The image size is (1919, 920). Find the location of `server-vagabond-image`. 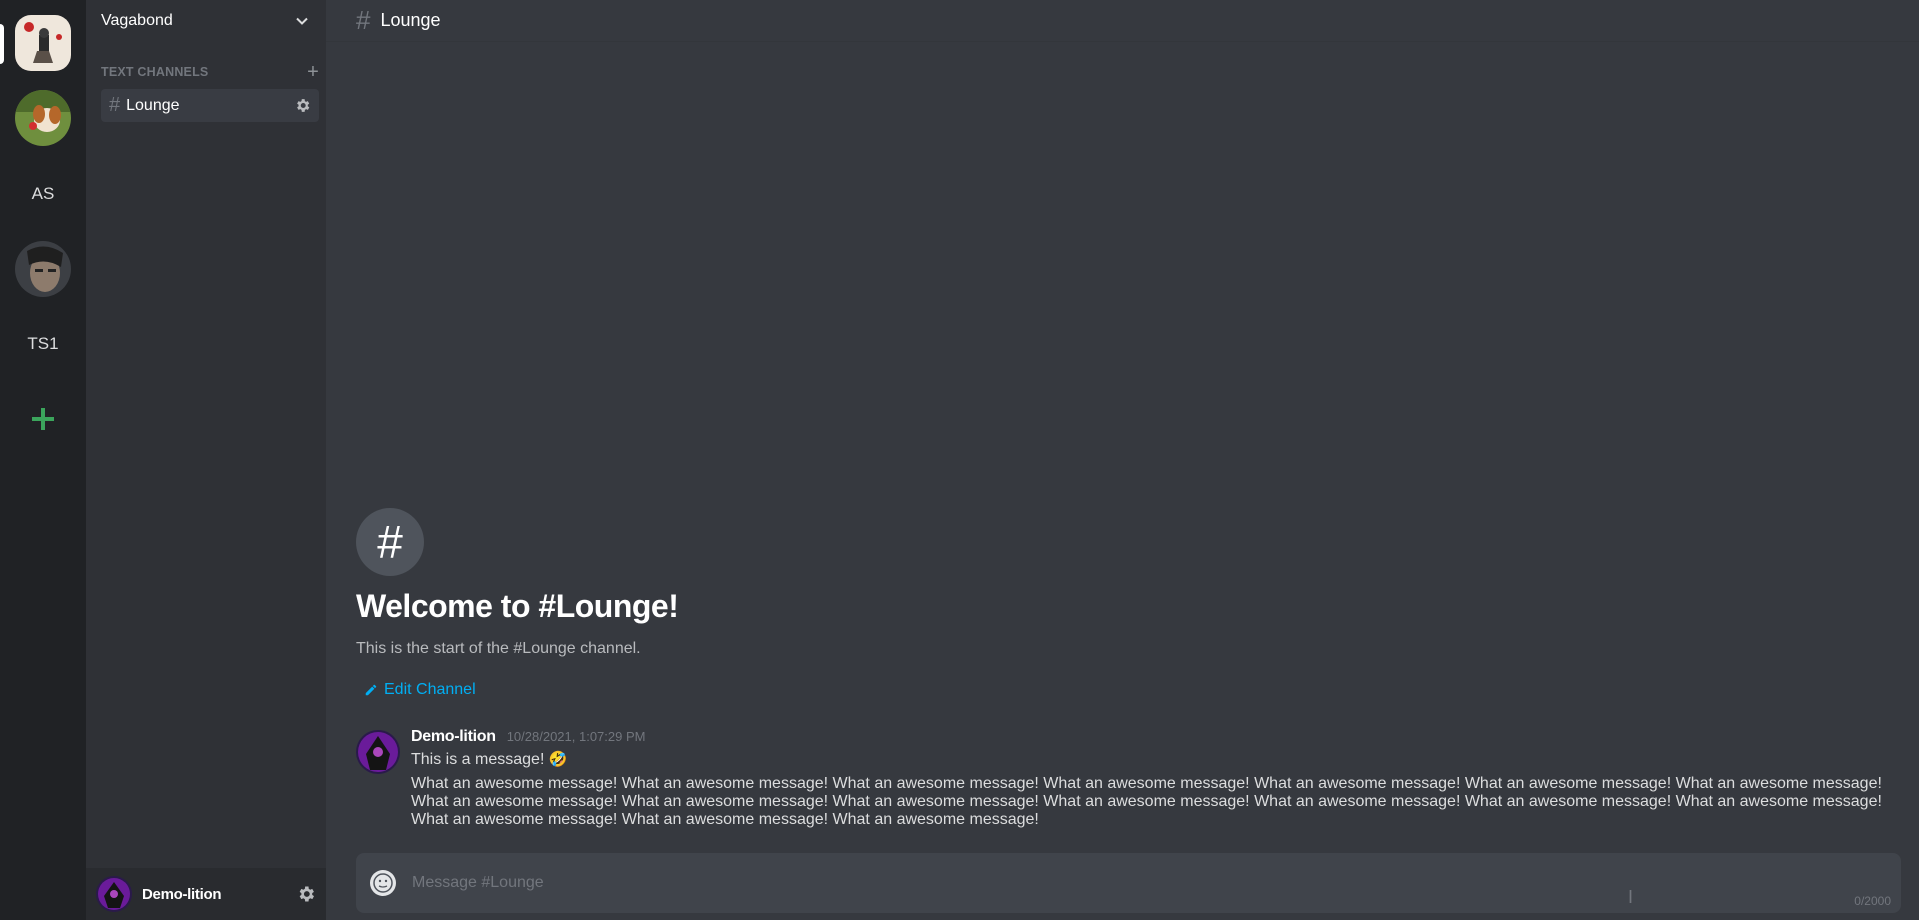

server-vagabond-image is located at coordinates (43, 43).